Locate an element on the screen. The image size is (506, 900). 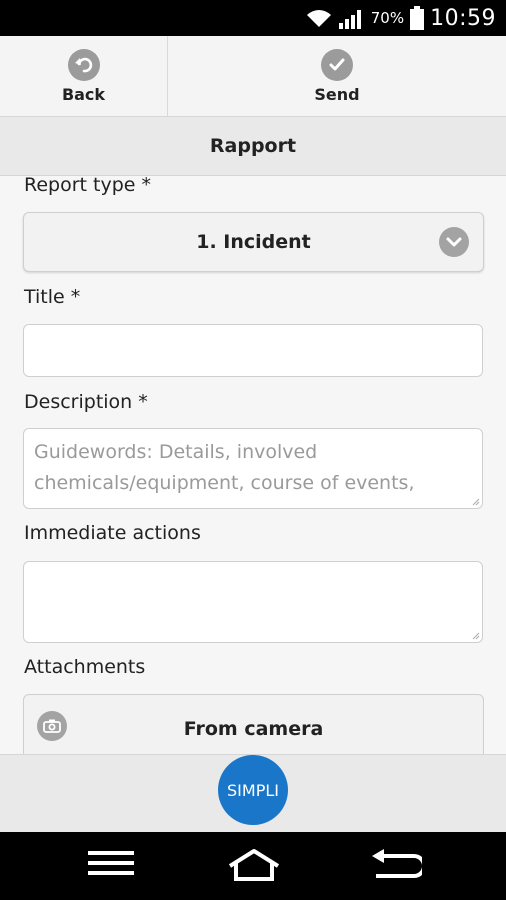
toolbar: Back Send is located at coordinates (253, 76).